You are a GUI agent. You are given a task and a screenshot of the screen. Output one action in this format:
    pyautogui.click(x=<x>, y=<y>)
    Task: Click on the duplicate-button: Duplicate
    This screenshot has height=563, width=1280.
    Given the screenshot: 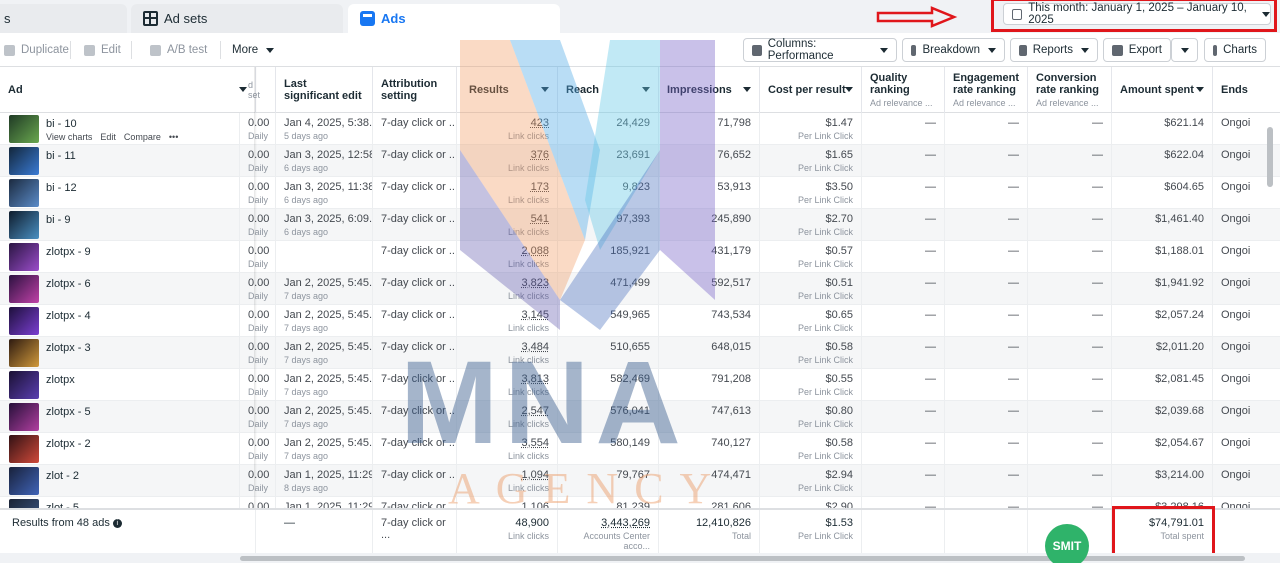 What is the action you would take?
    pyautogui.click(x=38, y=50)
    